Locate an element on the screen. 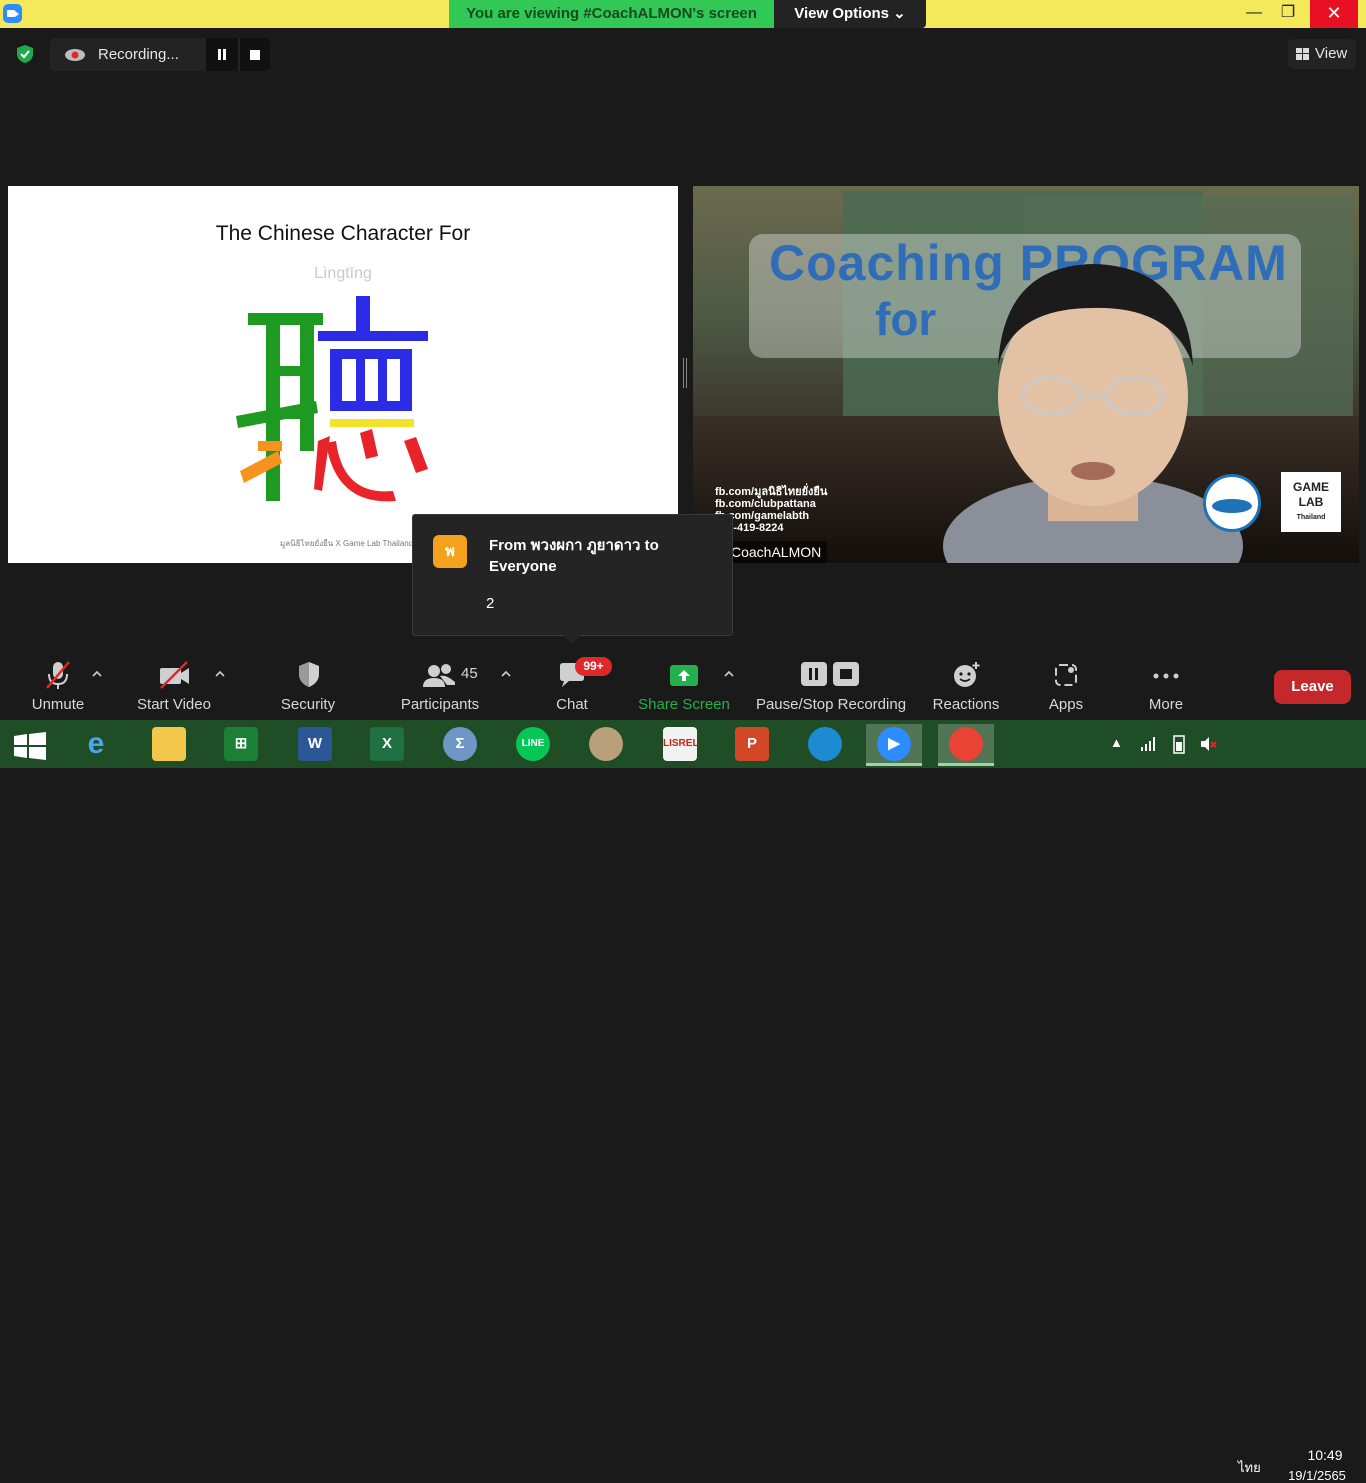 The width and height of the screenshot is (1366, 1483). word-icon: W is located at coordinates (315, 744).